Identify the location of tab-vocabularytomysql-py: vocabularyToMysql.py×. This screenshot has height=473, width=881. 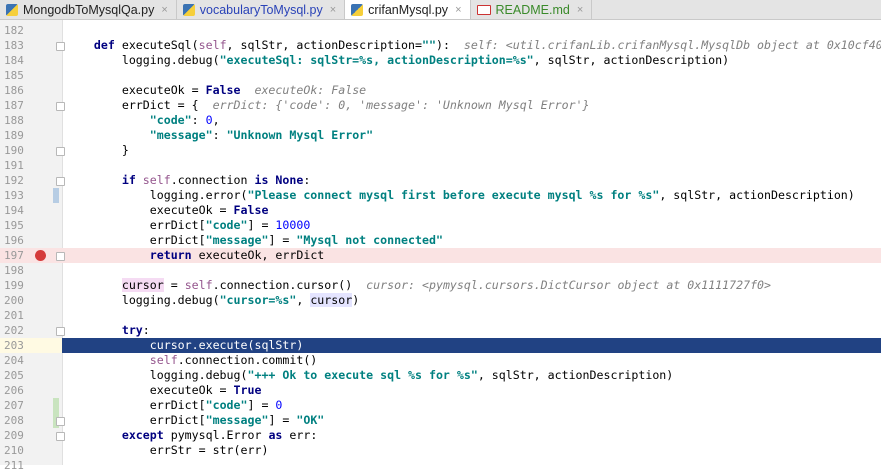
(261, 9).